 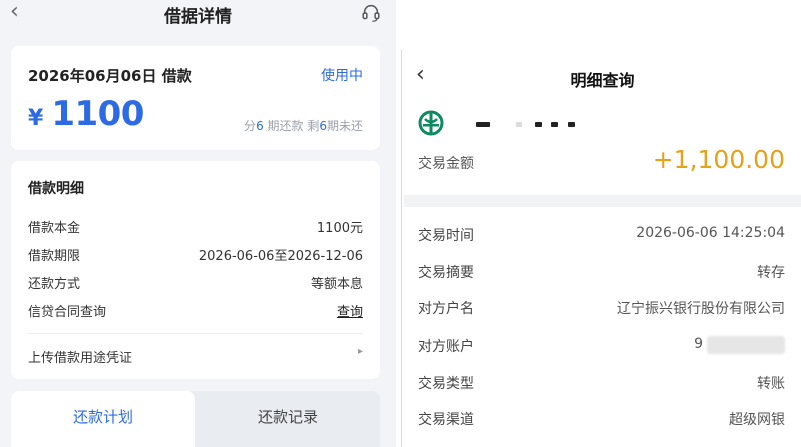 What do you see at coordinates (67, 312) in the screenshot?
I see `detail-label: 信贷合同查询` at bounding box center [67, 312].